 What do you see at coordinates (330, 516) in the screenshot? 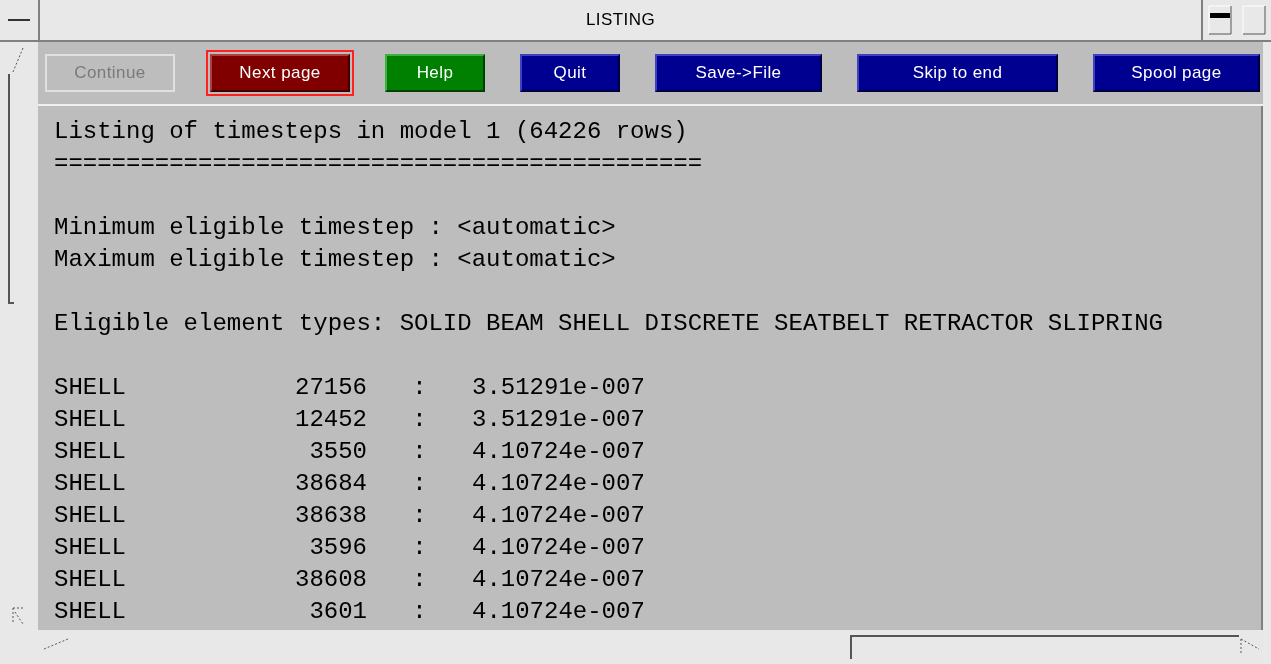
I see `element-id: 38638` at bounding box center [330, 516].